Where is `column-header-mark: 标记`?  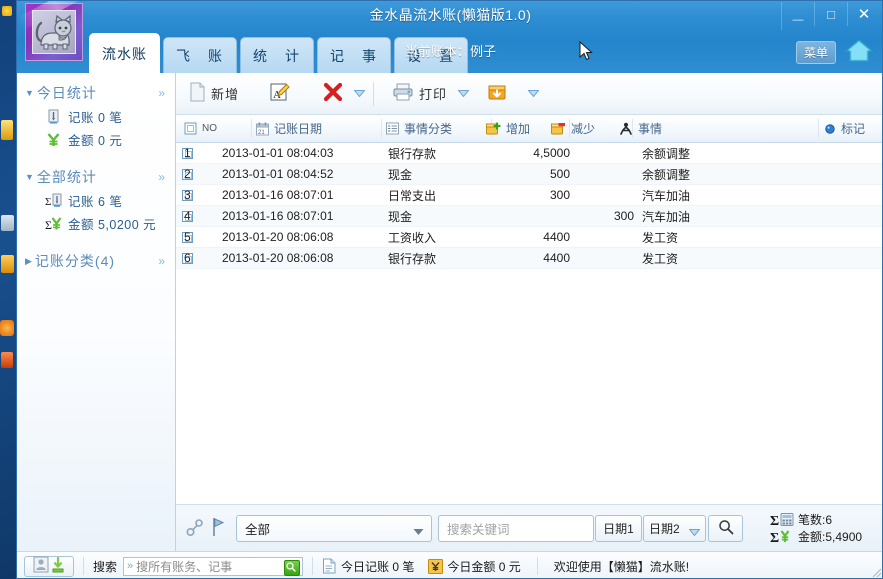 column-header-mark: 标记 is located at coordinates (853, 128).